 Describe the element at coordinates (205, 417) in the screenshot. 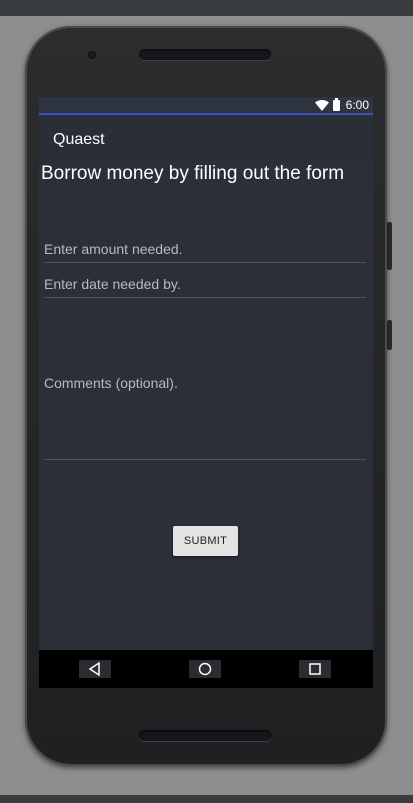

I see `comments-input: Comments (optional).` at that location.